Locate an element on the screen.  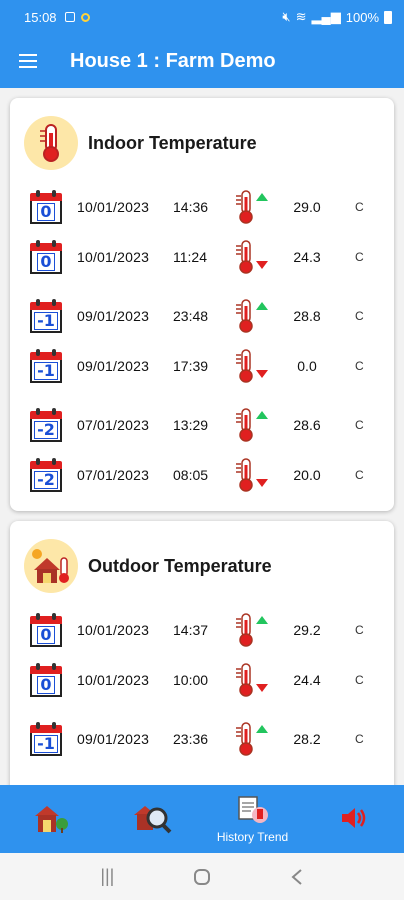
page-title: House 1 : Farm Demo is located at coordinates (173, 60).